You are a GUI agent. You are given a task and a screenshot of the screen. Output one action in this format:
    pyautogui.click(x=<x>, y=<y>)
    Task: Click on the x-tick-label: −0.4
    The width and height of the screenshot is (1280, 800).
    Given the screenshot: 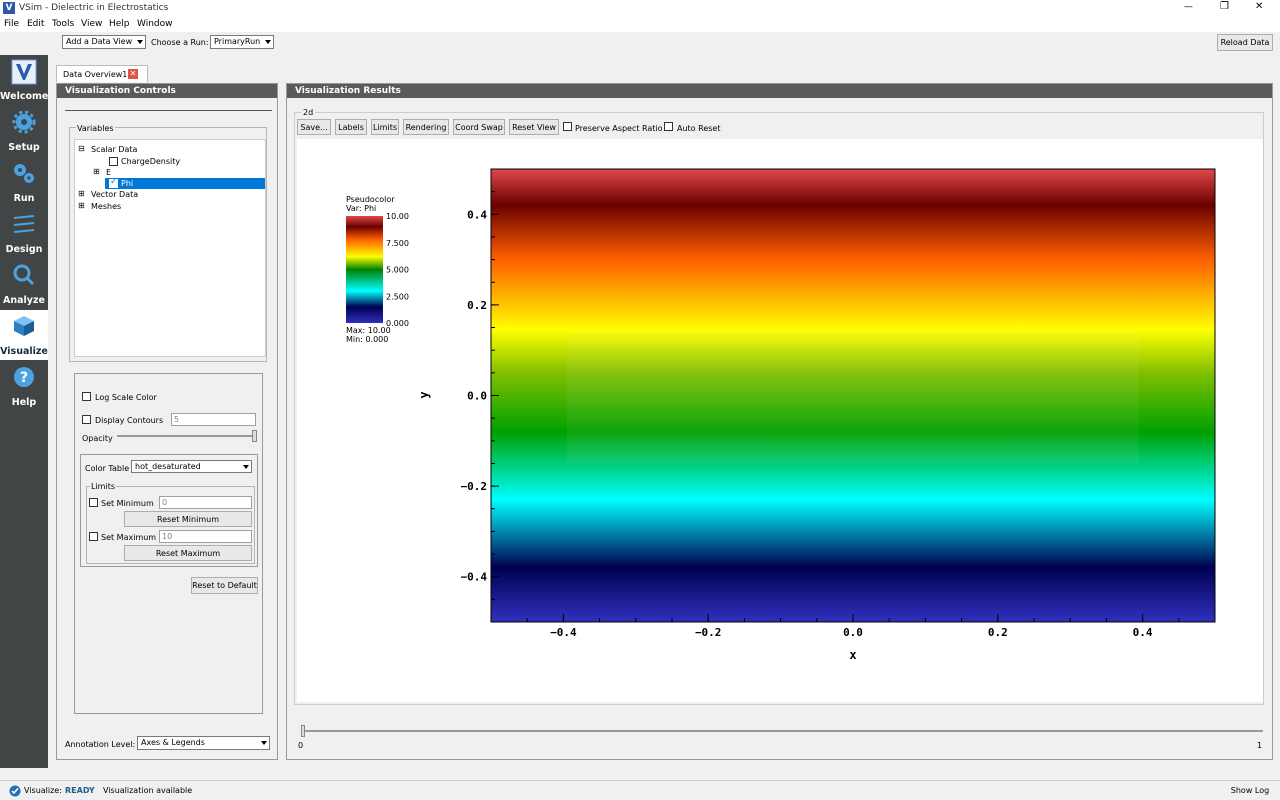 What is the action you would take?
    pyautogui.click(x=563, y=632)
    